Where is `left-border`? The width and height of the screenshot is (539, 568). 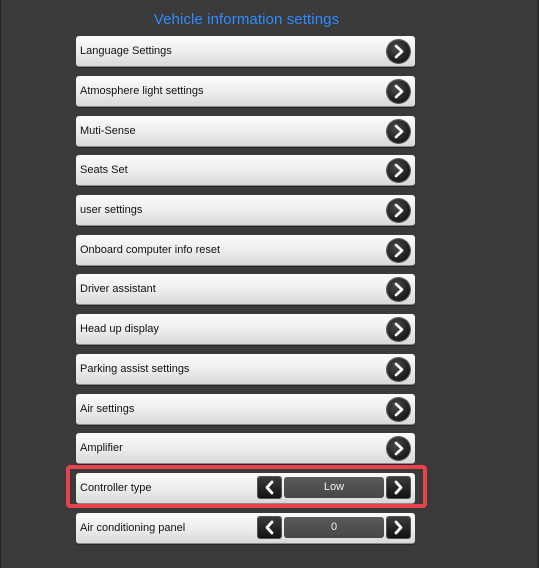
left-border is located at coordinates (0, 284).